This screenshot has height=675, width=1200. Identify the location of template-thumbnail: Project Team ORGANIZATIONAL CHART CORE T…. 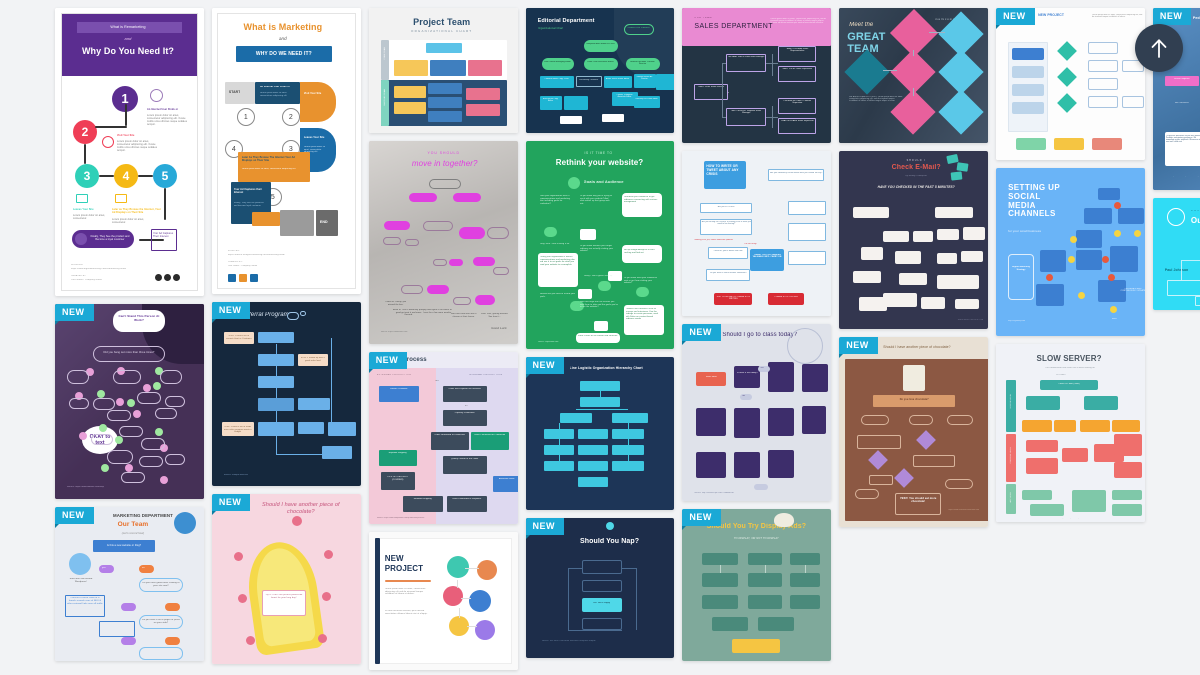
(443, 70).